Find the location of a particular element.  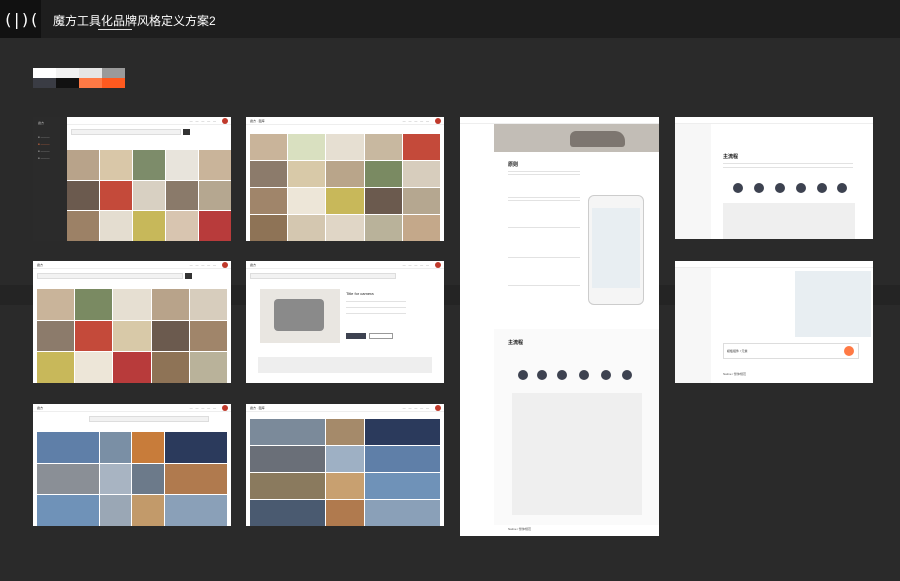

screen-card-gallery-sidebar: 魔方 ● ——— ● ——— ● ——— ● ——— — — — — — is located at coordinates (132, 179).